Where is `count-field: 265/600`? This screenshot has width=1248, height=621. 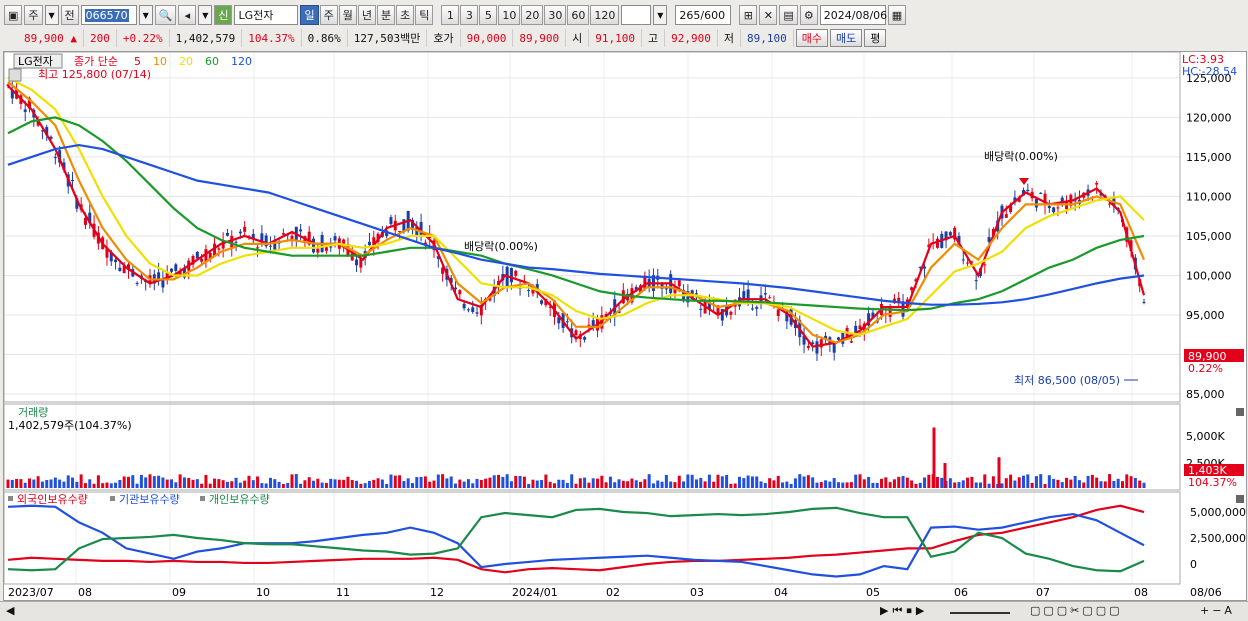 count-field: 265/600 is located at coordinates (703, 15).